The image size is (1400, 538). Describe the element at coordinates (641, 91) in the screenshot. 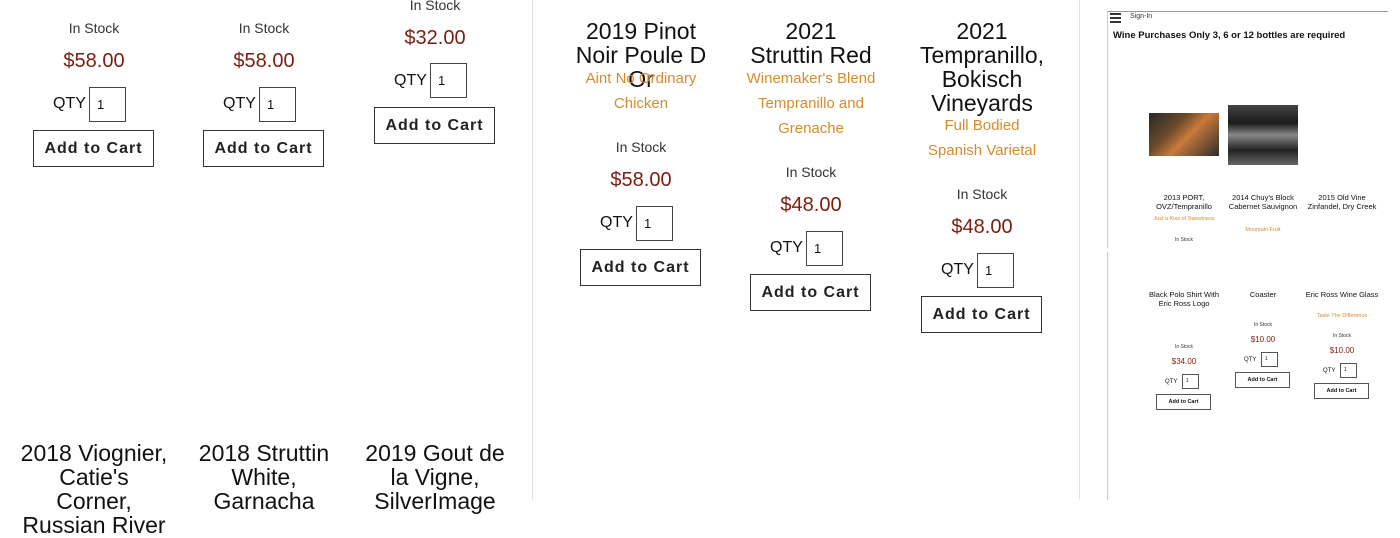

I see `product-description: Aint No Ordinary Chicken` at that location.